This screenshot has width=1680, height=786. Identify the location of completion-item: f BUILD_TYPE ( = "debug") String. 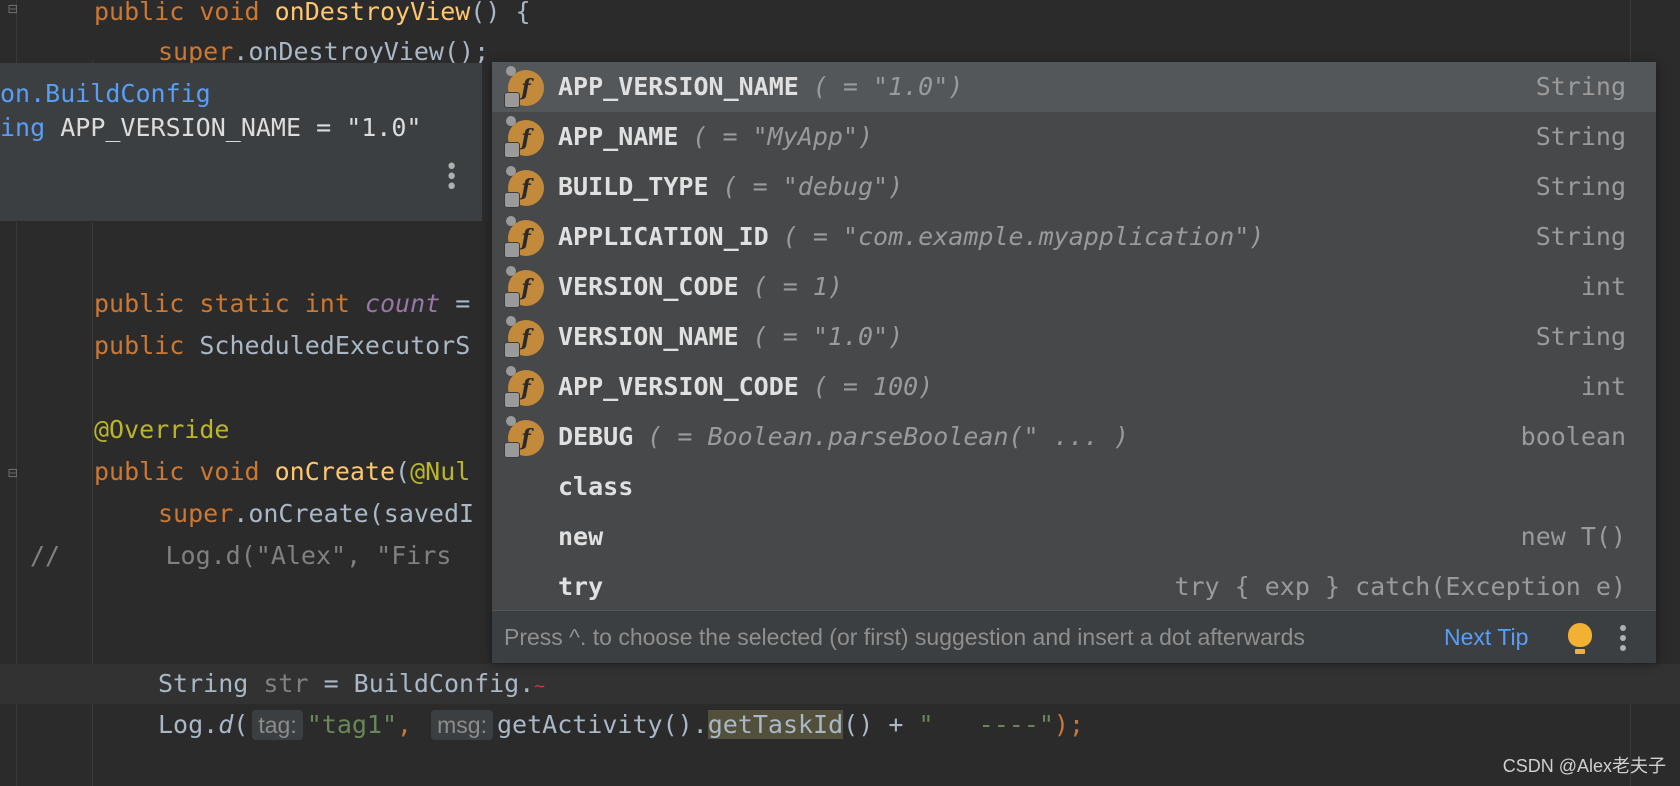
(1074, 187).